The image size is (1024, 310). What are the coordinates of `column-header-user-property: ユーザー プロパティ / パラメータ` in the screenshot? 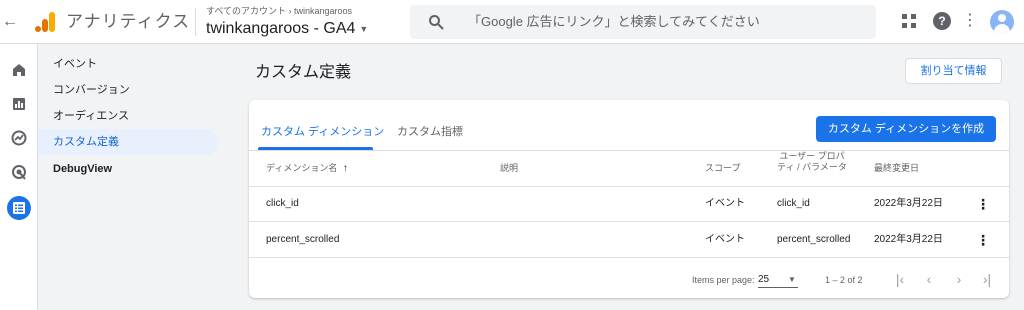 It's located at (812, 161).